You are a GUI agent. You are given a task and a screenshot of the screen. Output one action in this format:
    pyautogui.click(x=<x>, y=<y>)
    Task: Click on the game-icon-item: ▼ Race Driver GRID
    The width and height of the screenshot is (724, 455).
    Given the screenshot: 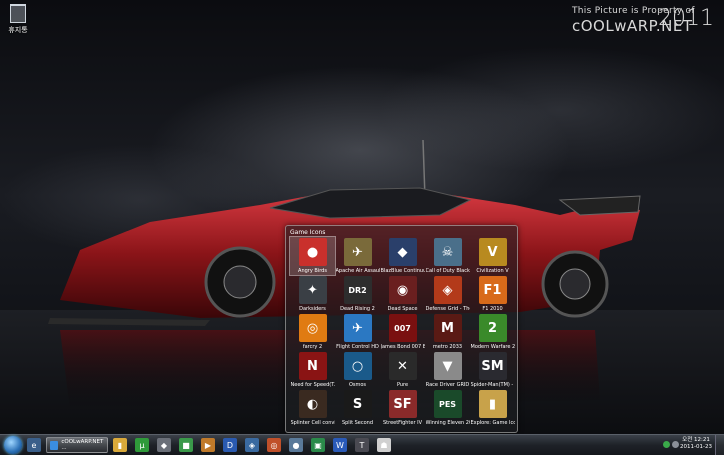 What is the action you would take?
    pyautogui.click(x=447, y=370)
    